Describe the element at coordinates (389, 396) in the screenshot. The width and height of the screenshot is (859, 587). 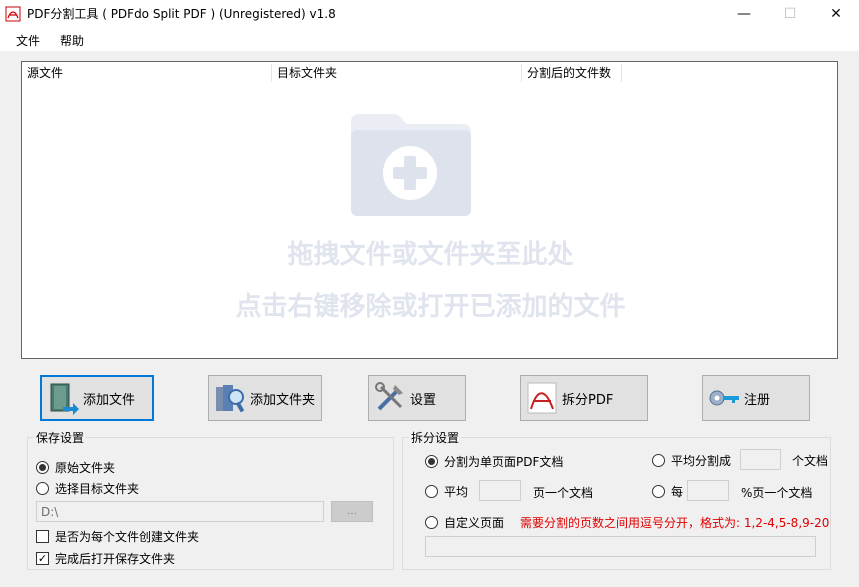
I see `tools-icon` at that location.